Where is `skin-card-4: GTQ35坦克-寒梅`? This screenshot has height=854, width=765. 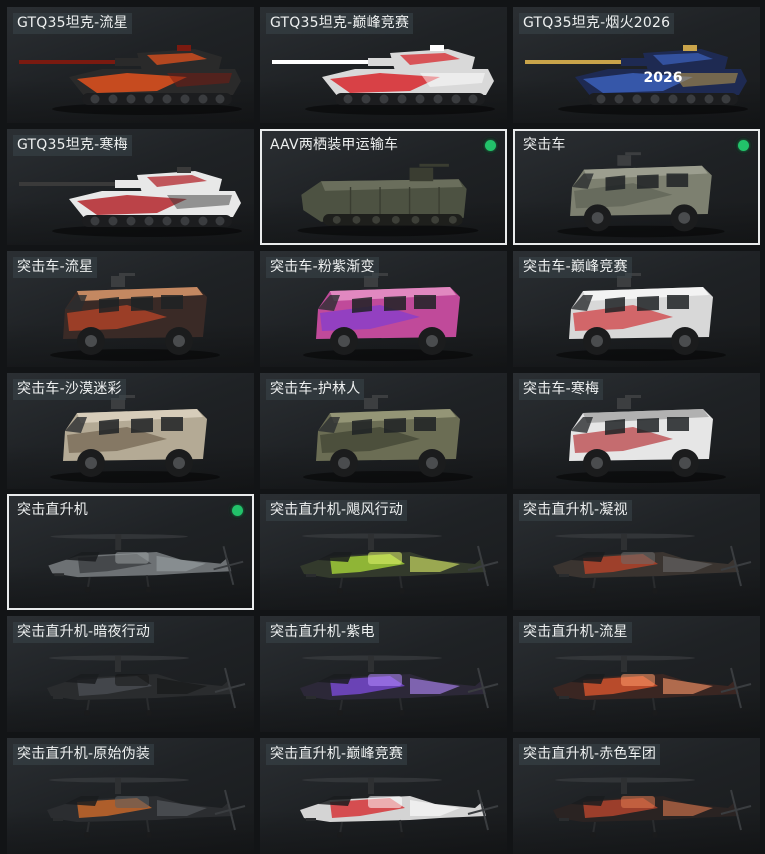 skin-card-4: GTQ35坦克-寒梅 is located at coordinates (130, 187).